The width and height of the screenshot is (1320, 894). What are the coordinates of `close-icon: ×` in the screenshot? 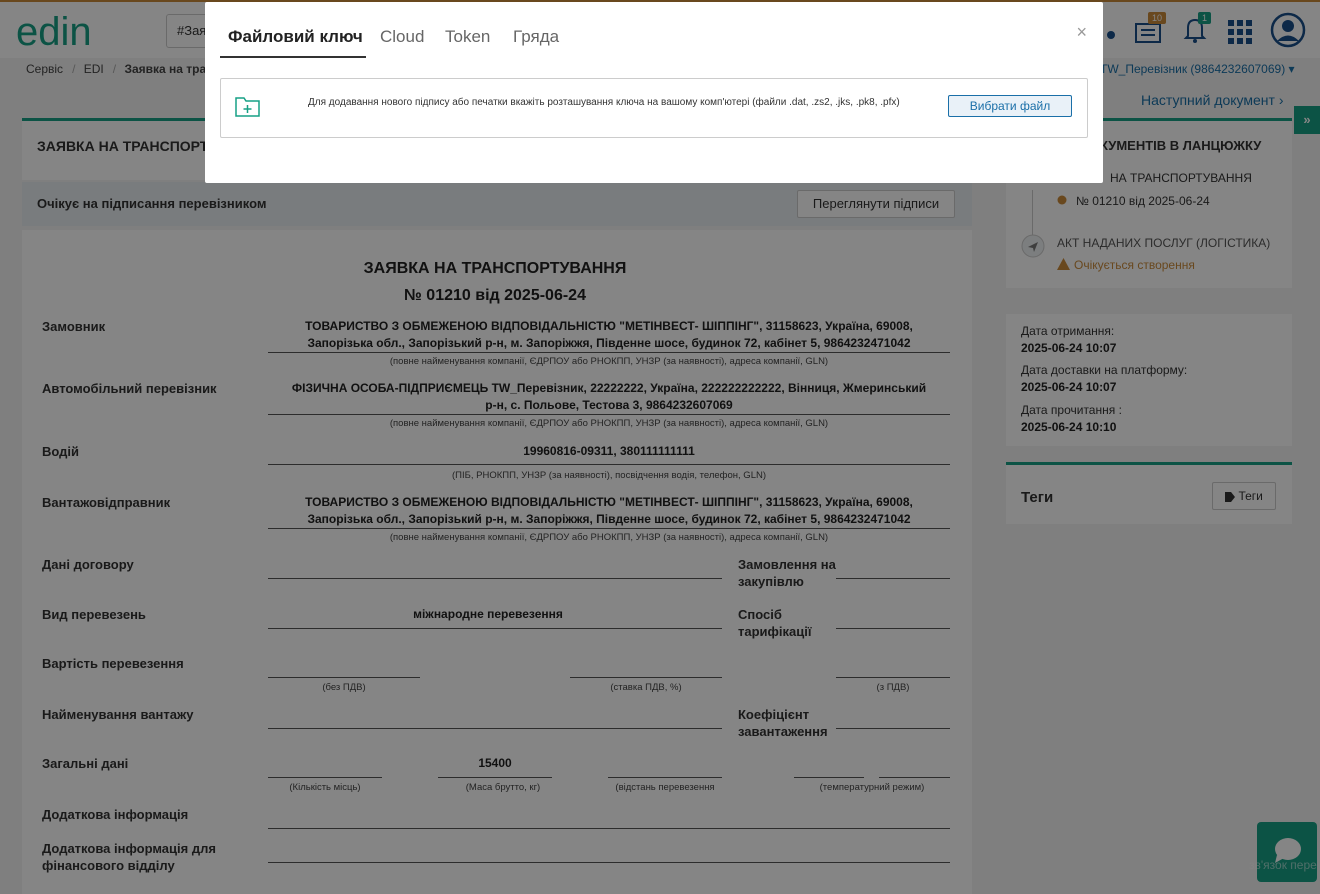 It's located at (1081, 32).